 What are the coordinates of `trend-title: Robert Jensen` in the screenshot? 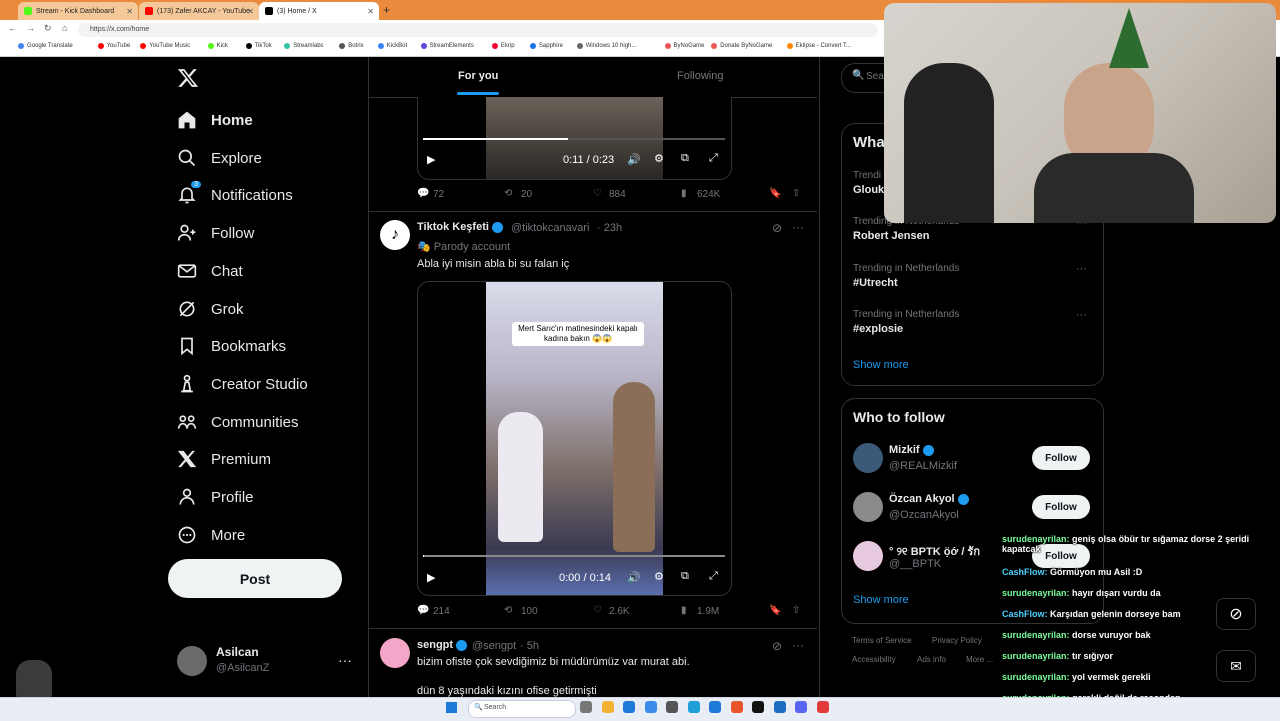 It's located at (891, 236).